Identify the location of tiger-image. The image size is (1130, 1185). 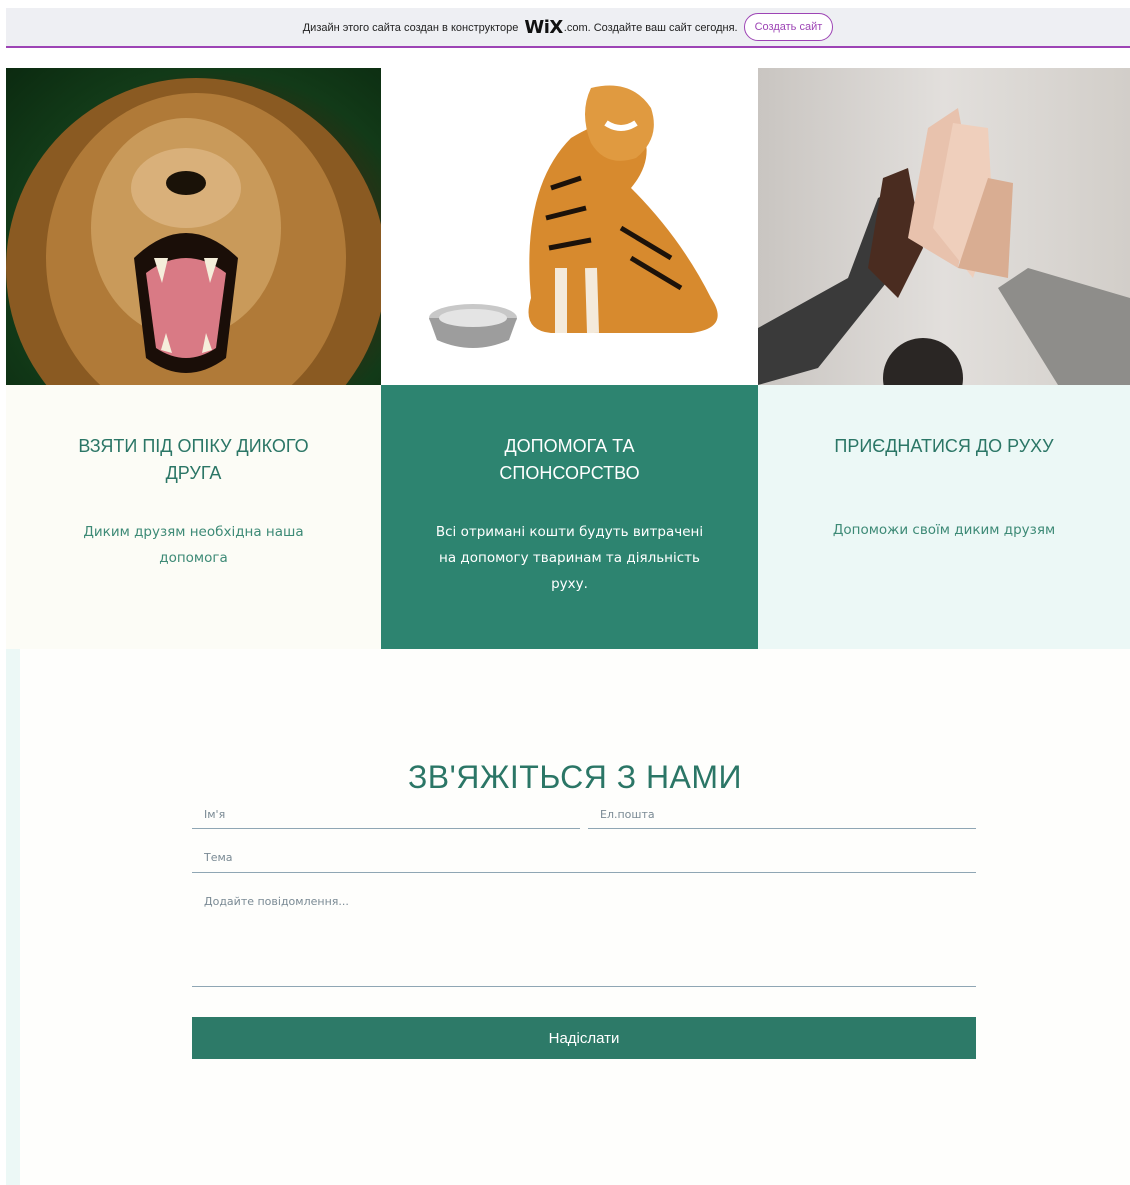
(569, 226).